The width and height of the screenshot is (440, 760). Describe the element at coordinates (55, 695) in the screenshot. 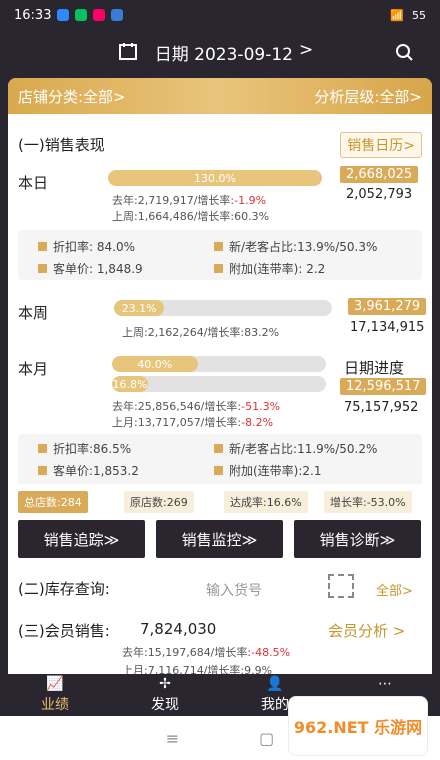

I see `nav-performance: 📈 业绩` at that location.